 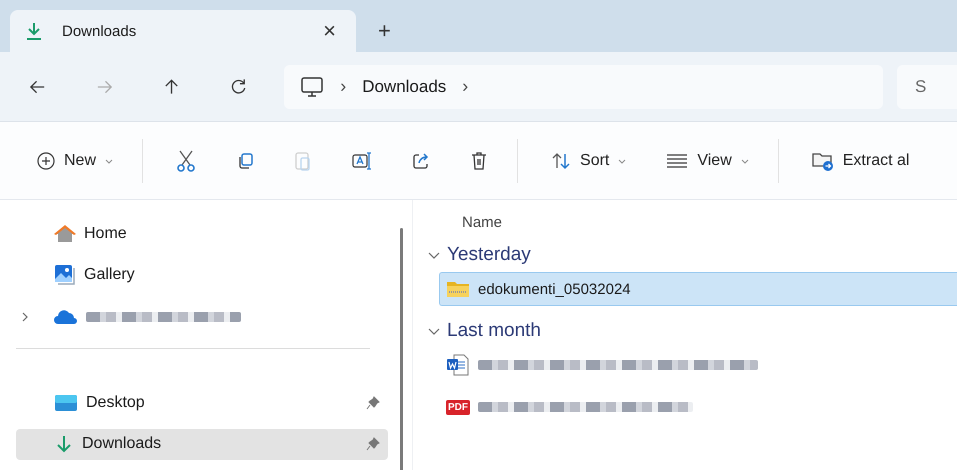 What do you see at coordinates (927, 86) in the screenshot?
I see `search-field: S` at bounding box center [927, 86].